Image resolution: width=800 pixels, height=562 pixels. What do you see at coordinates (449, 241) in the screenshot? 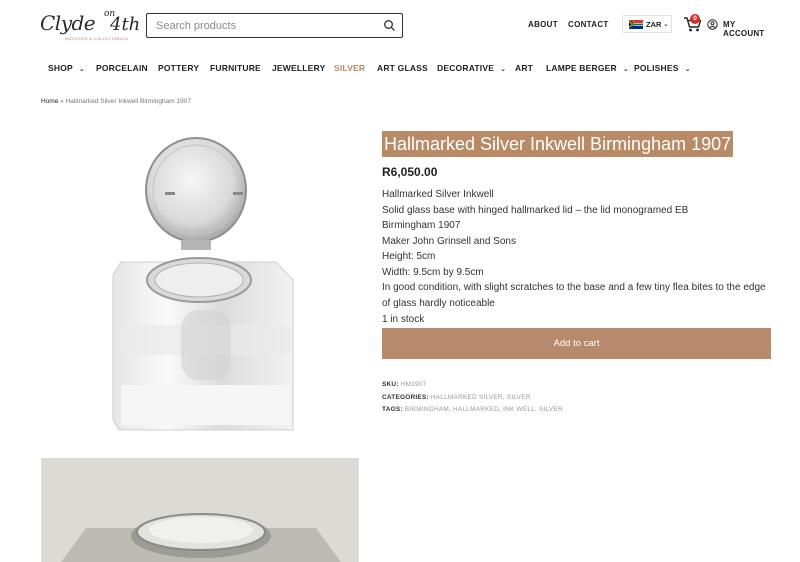
I see `description-line: Maker John Grinsell and Sons` at bounding box center [449, 241].